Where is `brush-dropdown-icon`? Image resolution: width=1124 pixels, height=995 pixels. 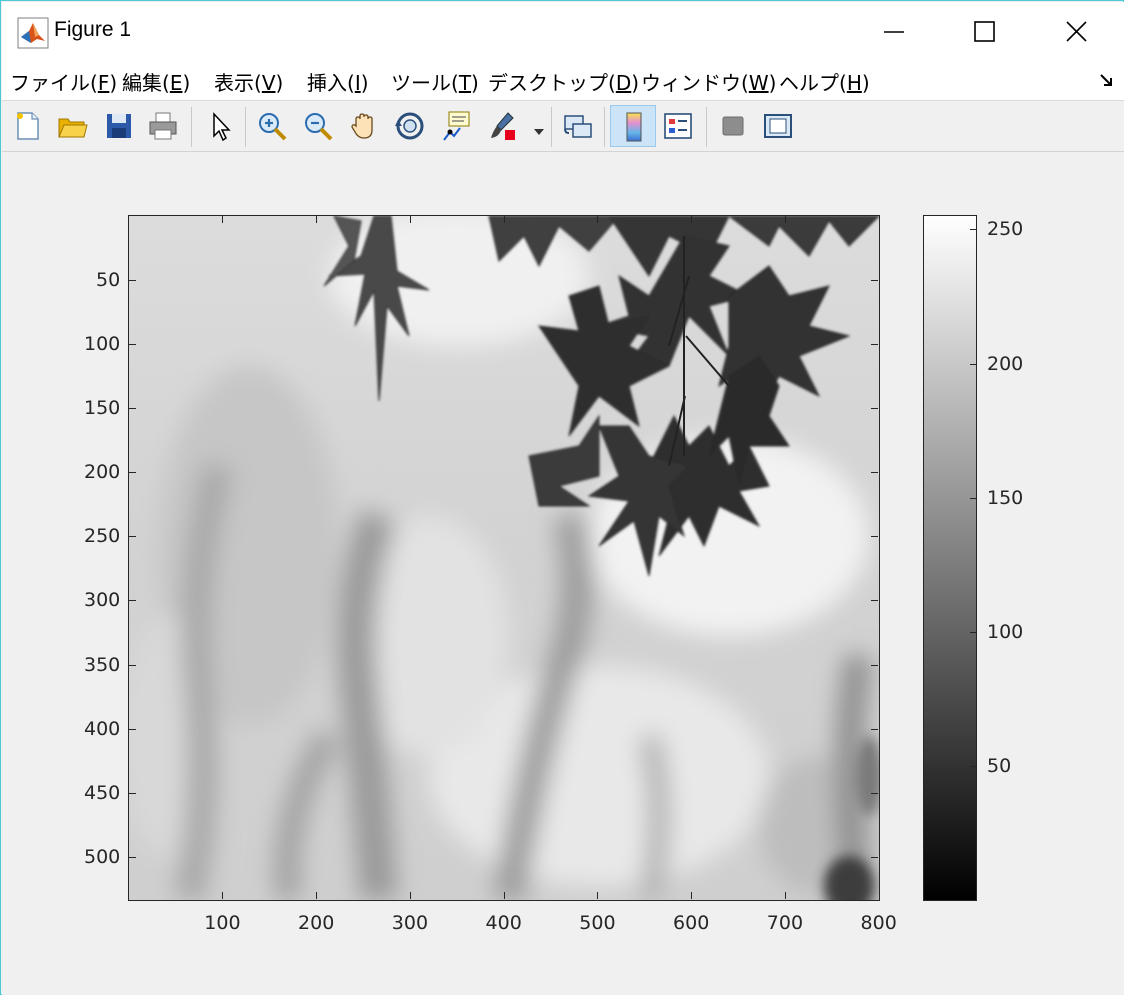
brush-dropdown-icon is located at coordinates (539, 130).